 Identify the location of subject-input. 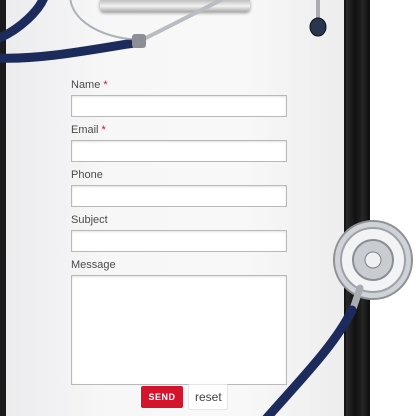
(179, 241).